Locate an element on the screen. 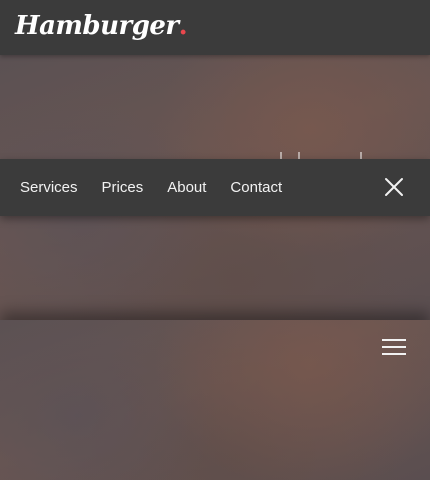 This screenshot has height=480, width=430. close-icon is located at coordinates (394, 187).